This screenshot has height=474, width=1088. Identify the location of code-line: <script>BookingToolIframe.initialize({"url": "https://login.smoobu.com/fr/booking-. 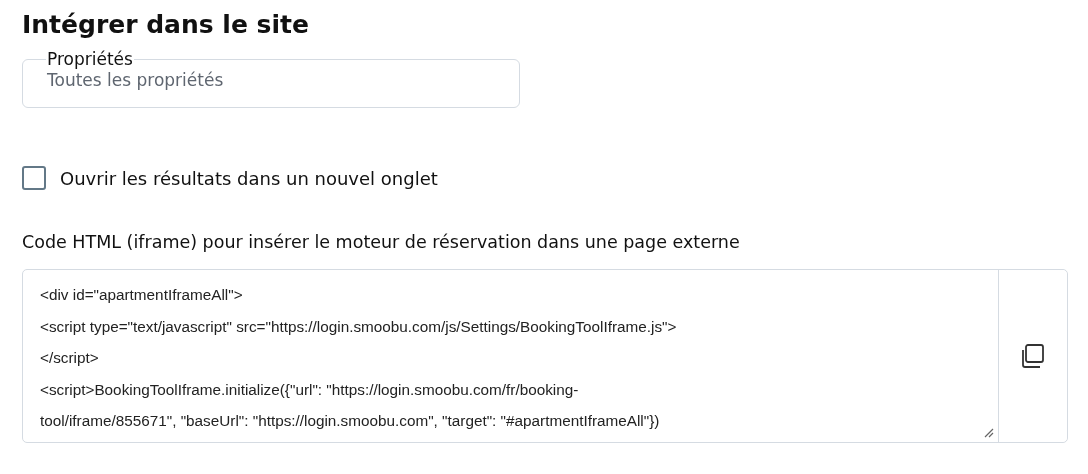
(310, 389).